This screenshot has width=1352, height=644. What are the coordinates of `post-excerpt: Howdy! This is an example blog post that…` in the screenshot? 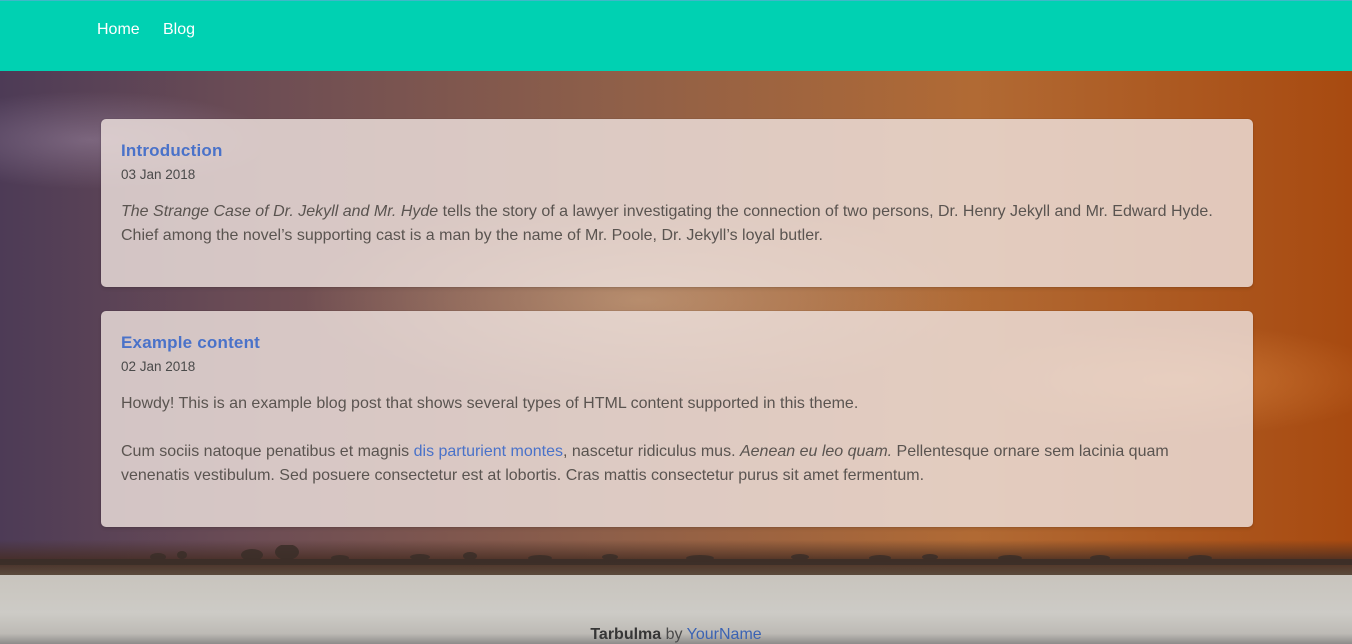 It's located at (677, 440).